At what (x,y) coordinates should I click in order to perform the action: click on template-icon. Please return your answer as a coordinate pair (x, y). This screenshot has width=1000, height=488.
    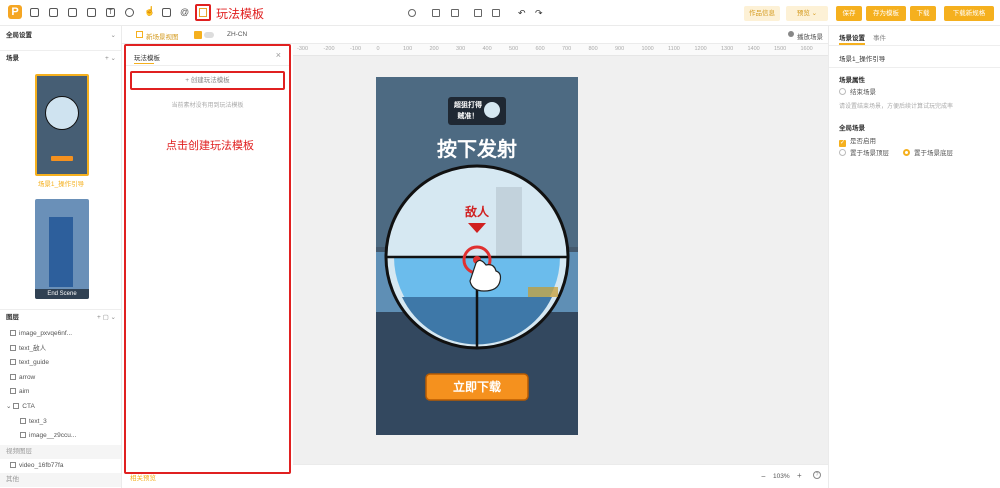
    Looking at the image, I should click on (203, 12).